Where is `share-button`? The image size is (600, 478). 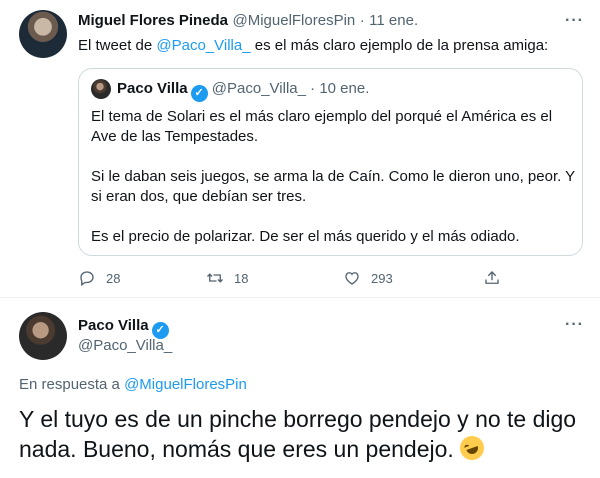 share-button is located at coordinates (492, 278).